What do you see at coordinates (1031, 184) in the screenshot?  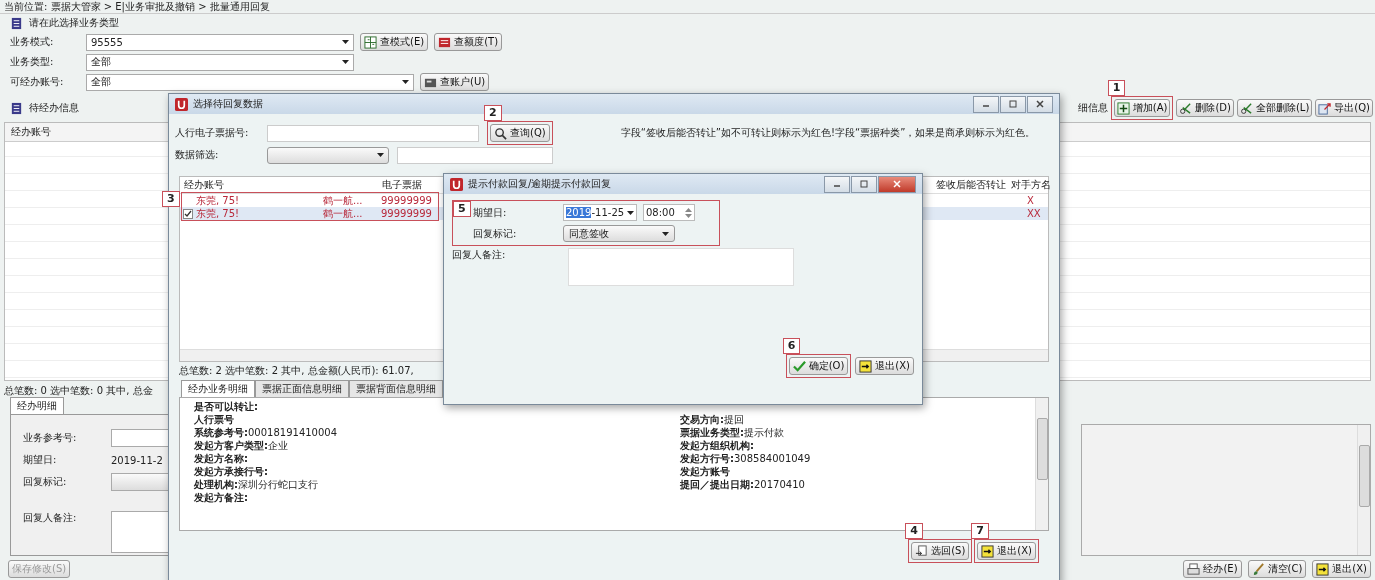 I see `column-header: 对手方名` at bounding box center [1031, 184].